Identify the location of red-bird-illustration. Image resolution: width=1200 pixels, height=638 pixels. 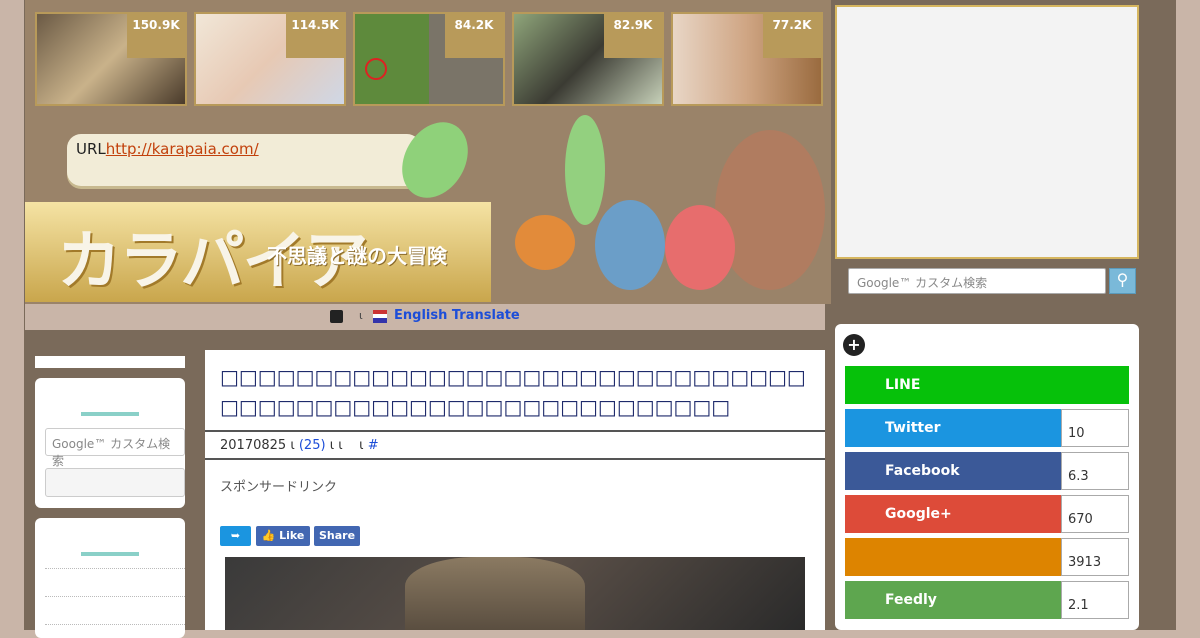
(700, 247).